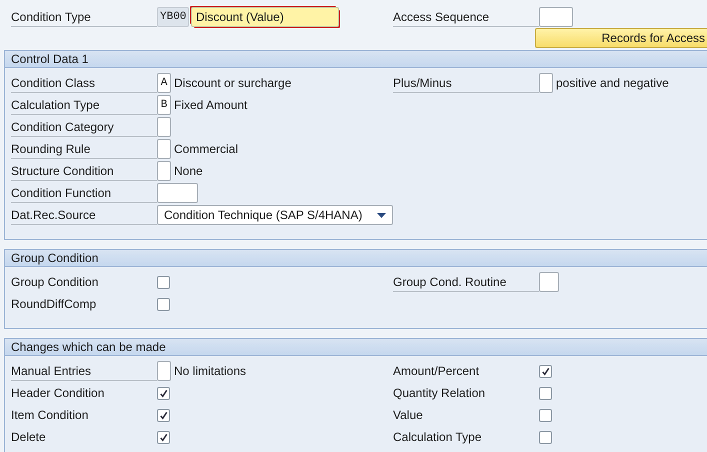 The height and width of the screenshot is (452, 707). What do you see at coordinates (621, 38) in the screenshot?
I see `records-button: Records for Access` at bounding box center [621, 38].